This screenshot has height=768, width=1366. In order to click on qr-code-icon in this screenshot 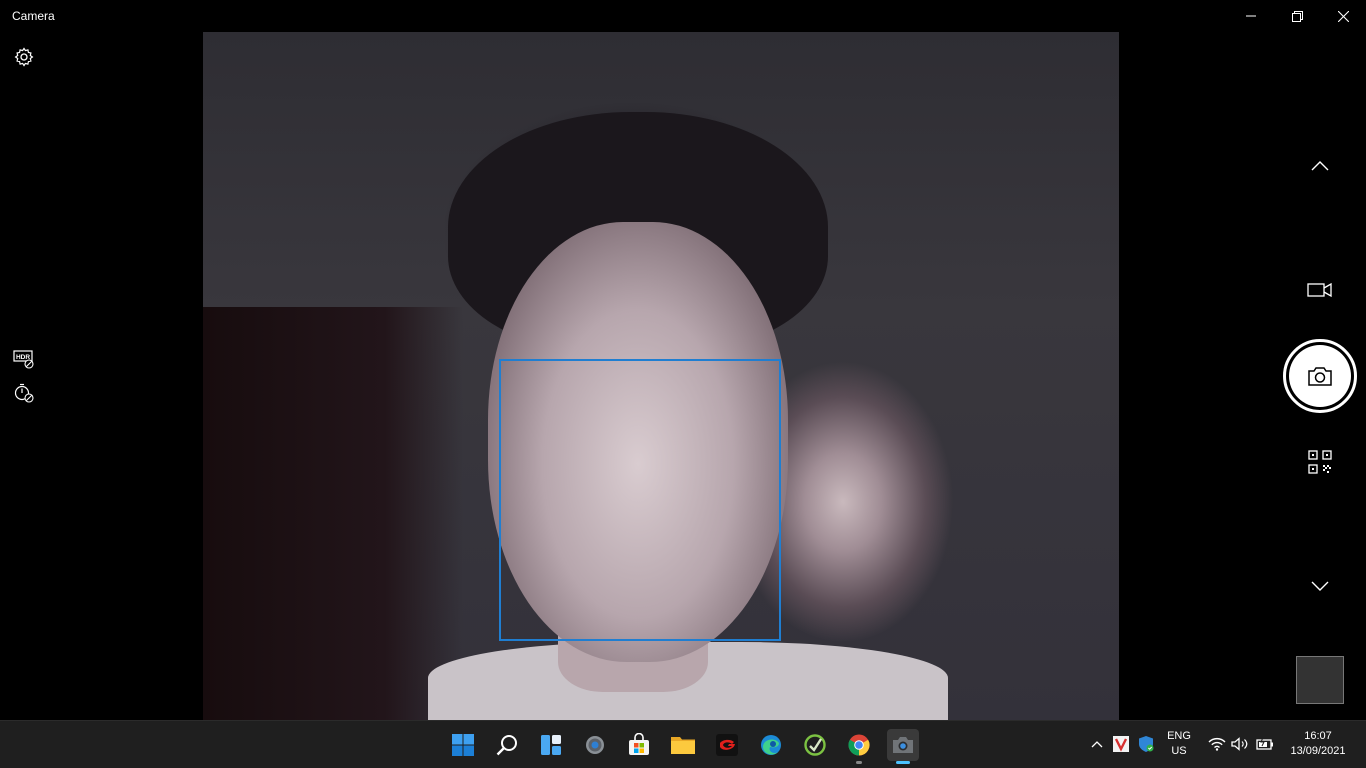, I will do `click(1320, 462)`.